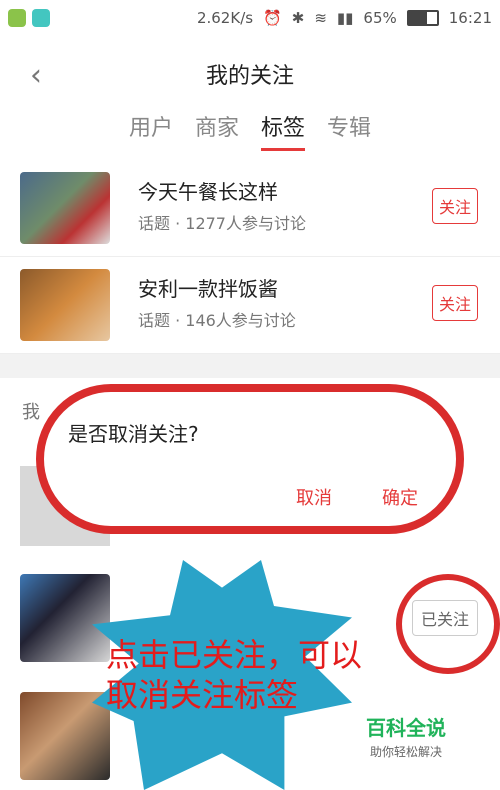  I want to click on status-bar: 2.62K/s ⏰ ✱ ≋ ▮▮ 65% 16:21, so click(250, 18).